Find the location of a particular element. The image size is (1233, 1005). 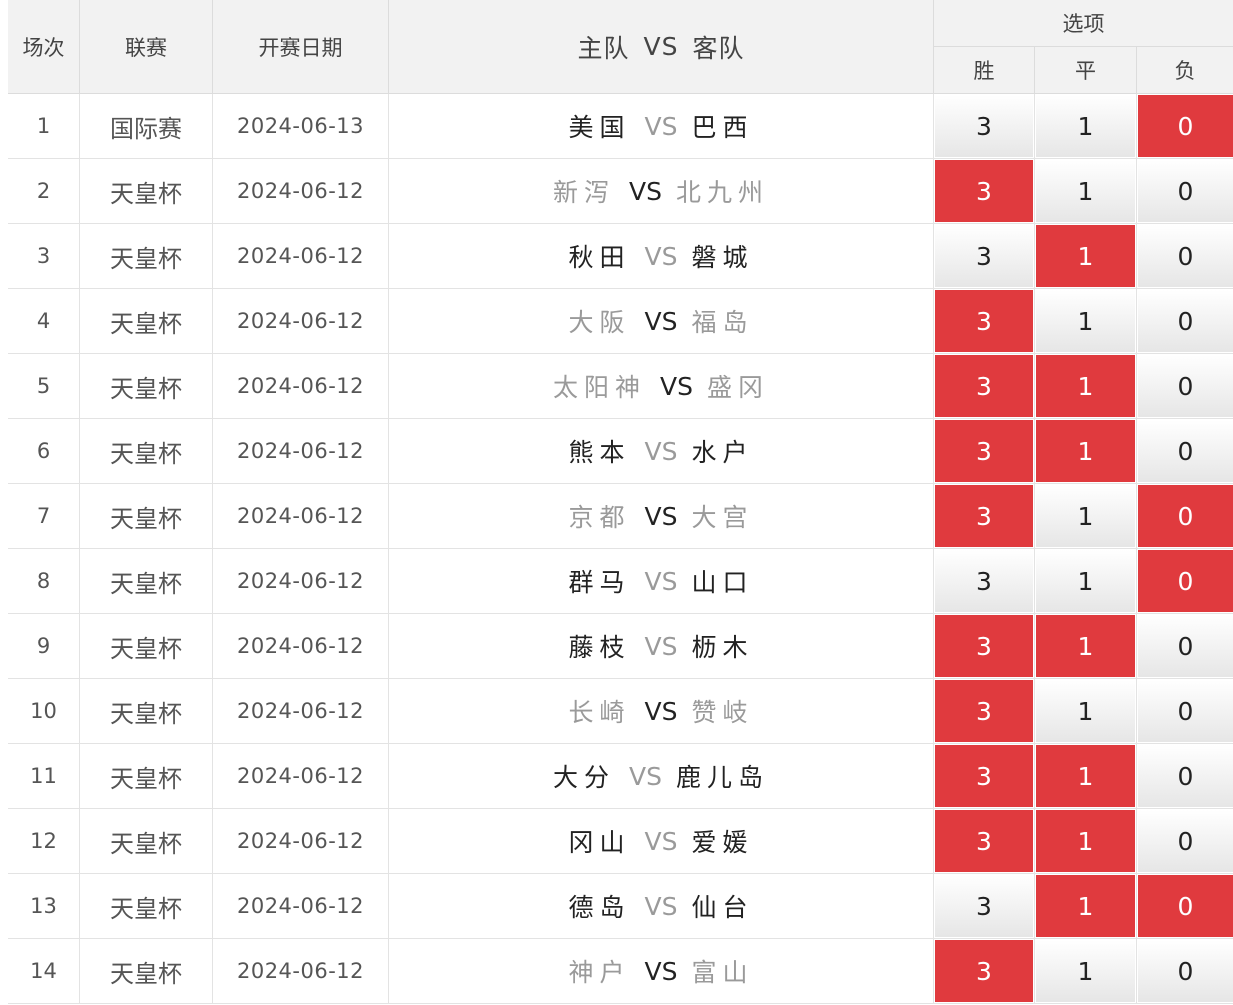

home-team: 冈山 is located at coordinates (599, 842).